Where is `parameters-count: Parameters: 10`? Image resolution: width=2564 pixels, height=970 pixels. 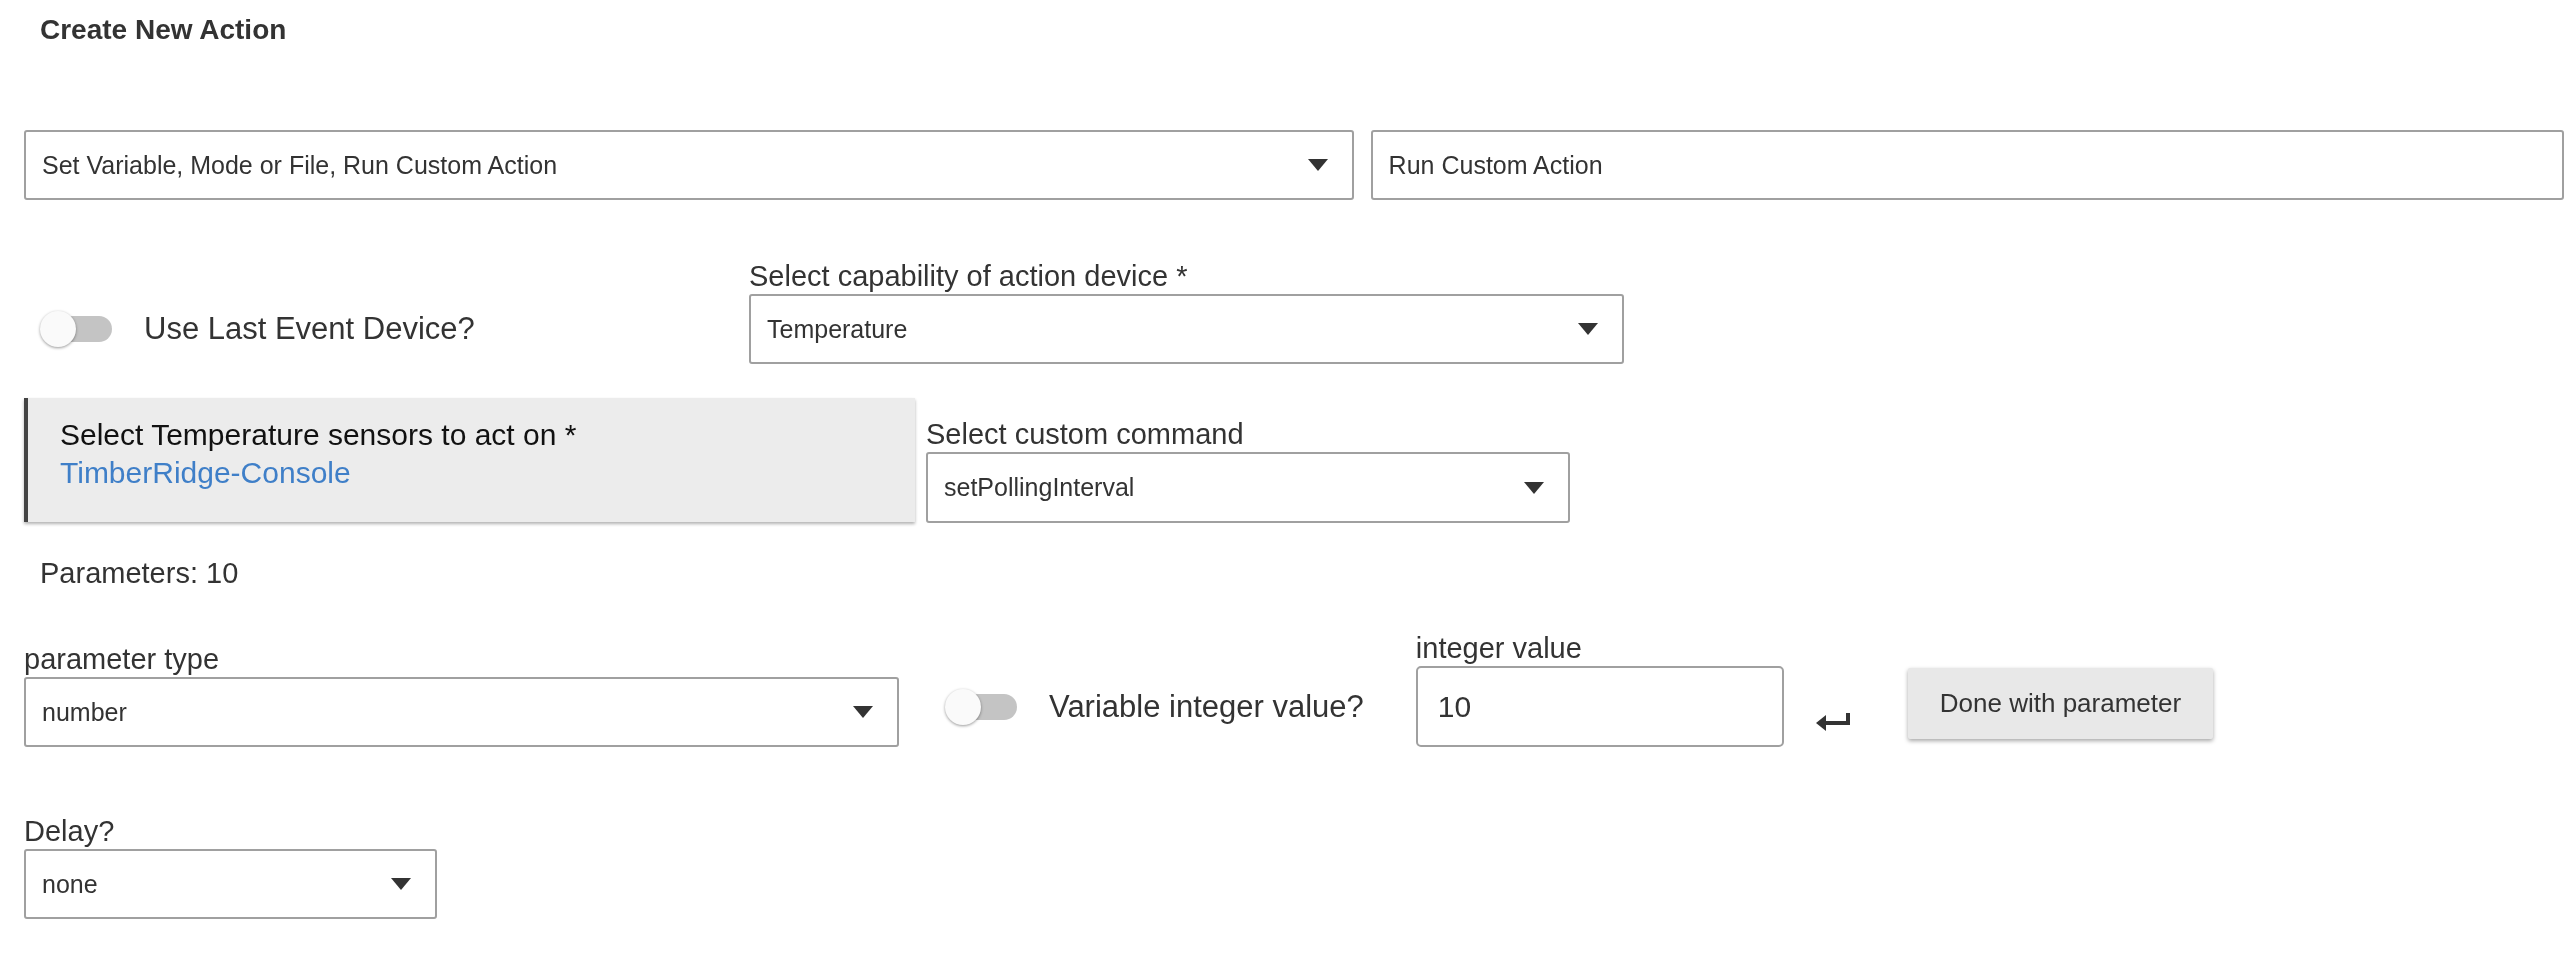 parameters-count: Parameters: 10 is located at coordinates (139, 573).